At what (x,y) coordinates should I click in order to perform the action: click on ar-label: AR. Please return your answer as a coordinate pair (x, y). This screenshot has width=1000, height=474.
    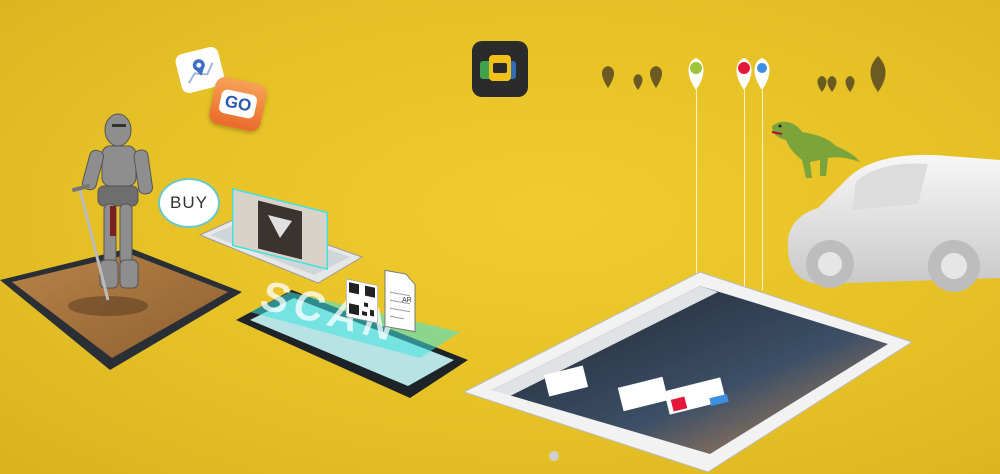
    Looking at the image, I should click on (407, 300).